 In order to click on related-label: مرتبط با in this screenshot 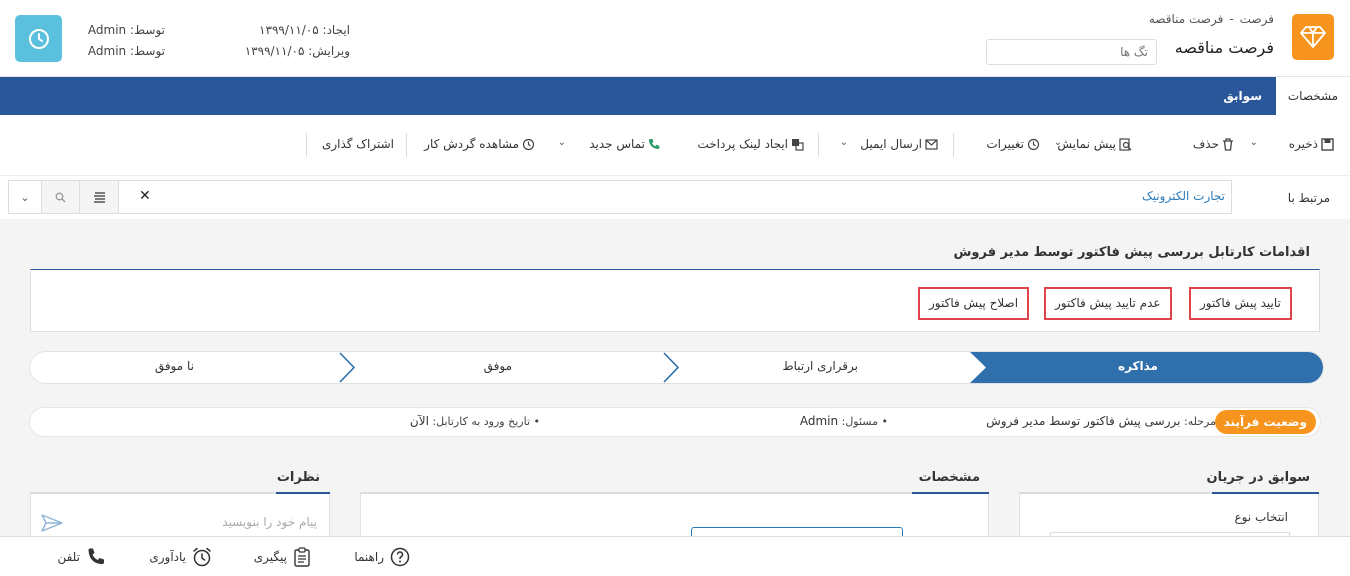, I will do `click(1308, 198)`.